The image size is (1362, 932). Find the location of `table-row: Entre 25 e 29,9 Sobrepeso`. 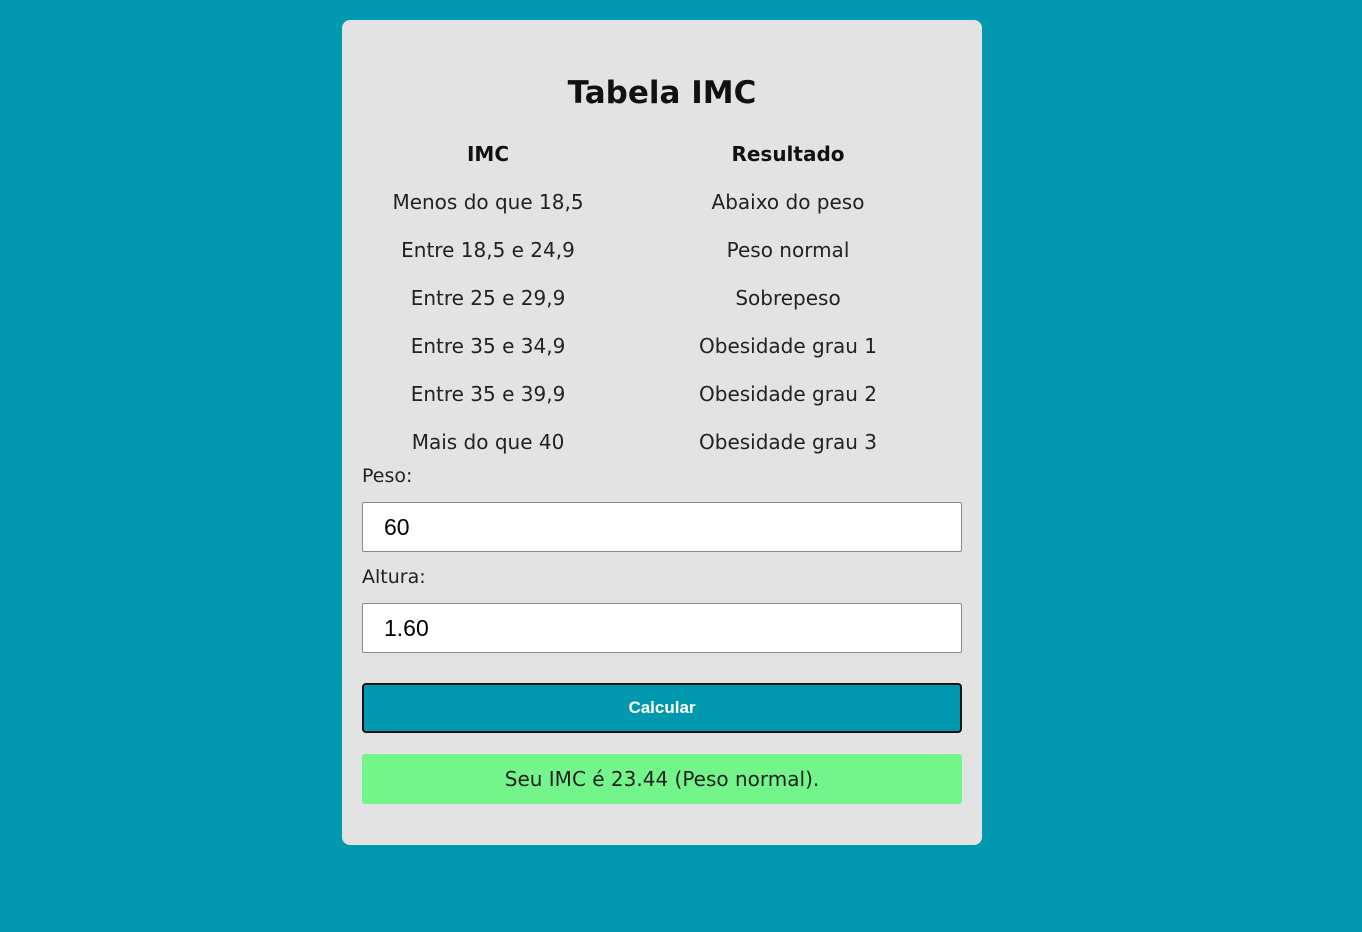

table-row: Entre 25 e 29,9 Sobrepeso is located at coordinates (662, 298).